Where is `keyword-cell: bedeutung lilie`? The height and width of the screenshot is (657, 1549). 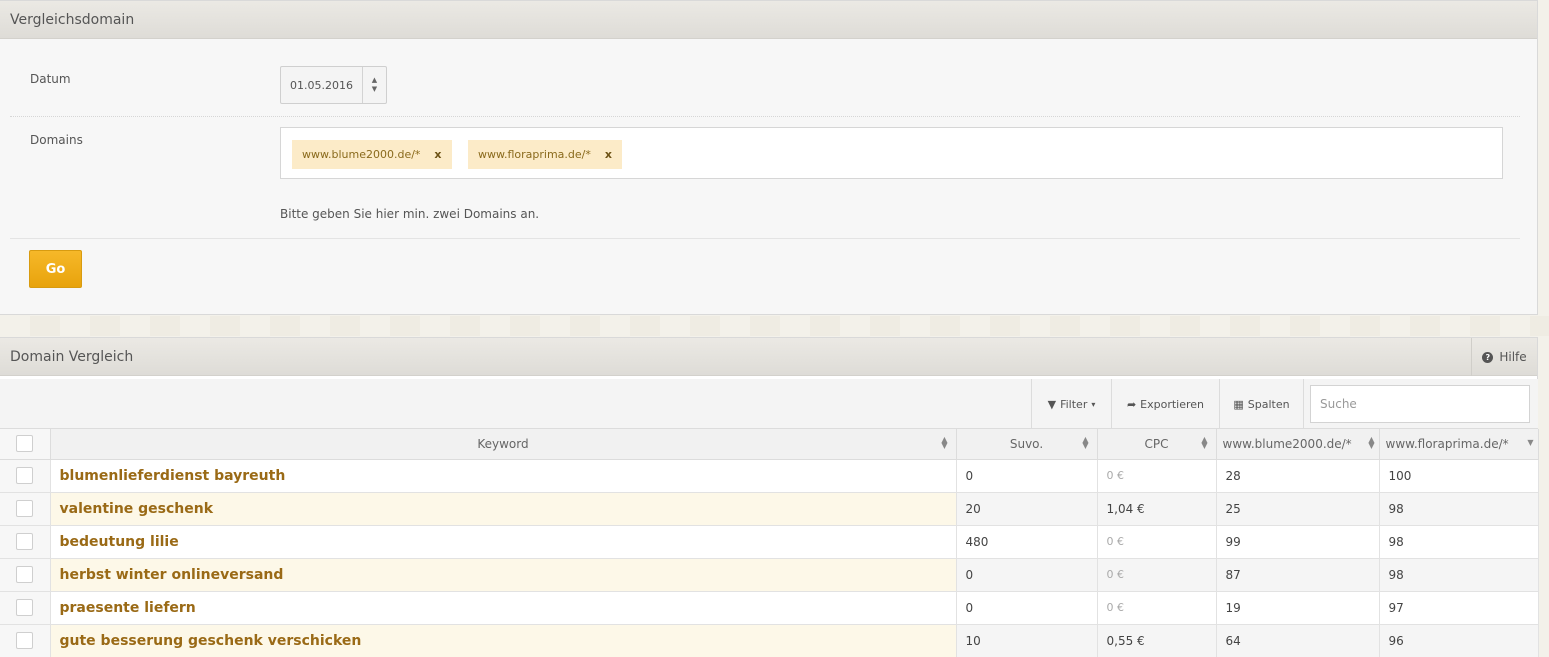
keyword-cell: bedeutung lilie is located at coordinates (503, 542).